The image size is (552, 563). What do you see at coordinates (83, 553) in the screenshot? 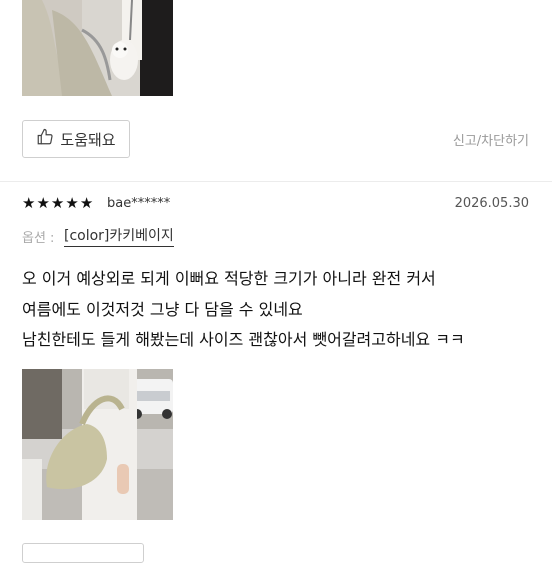
I see `helpful-button-next` at bounding box center [83, 553].